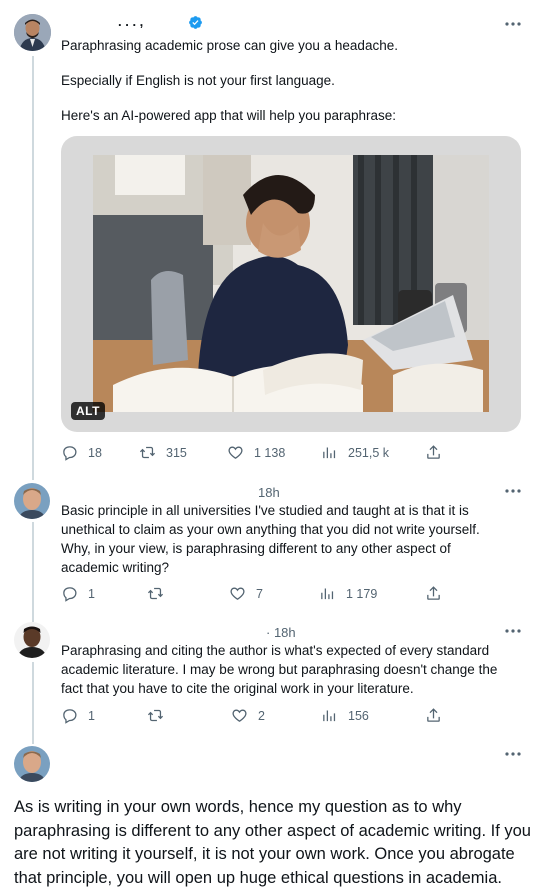  Describe the element at coordinates (195, 22) in the screenshot. I see `verified-badge-icon` at that location.